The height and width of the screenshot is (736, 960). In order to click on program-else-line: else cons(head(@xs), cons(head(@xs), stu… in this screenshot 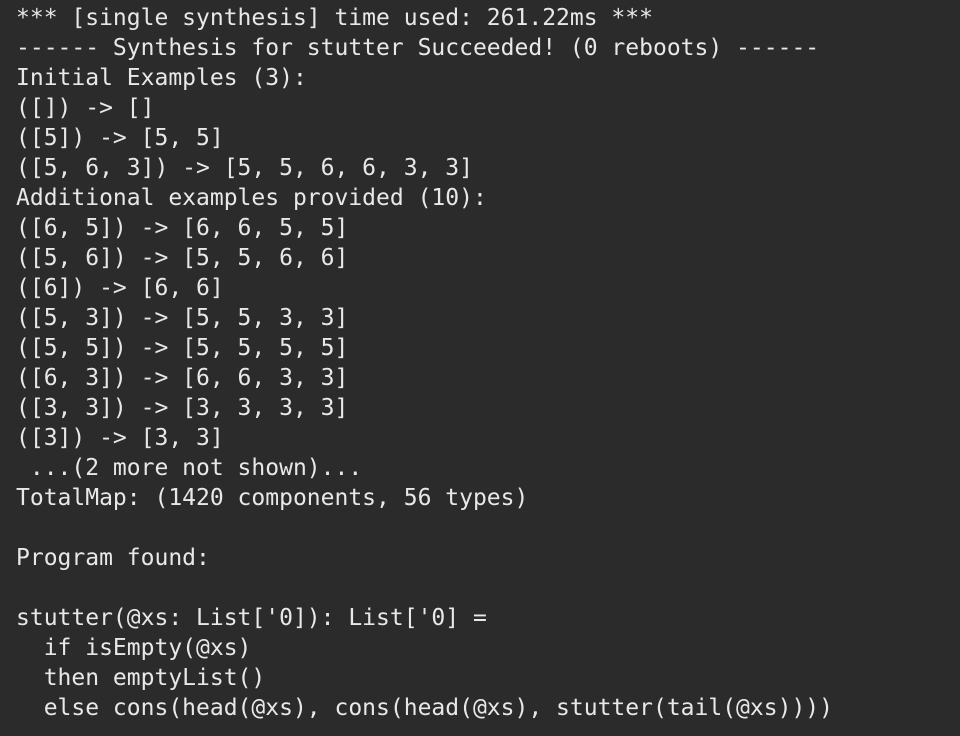, I will do `click(424, 708)`.